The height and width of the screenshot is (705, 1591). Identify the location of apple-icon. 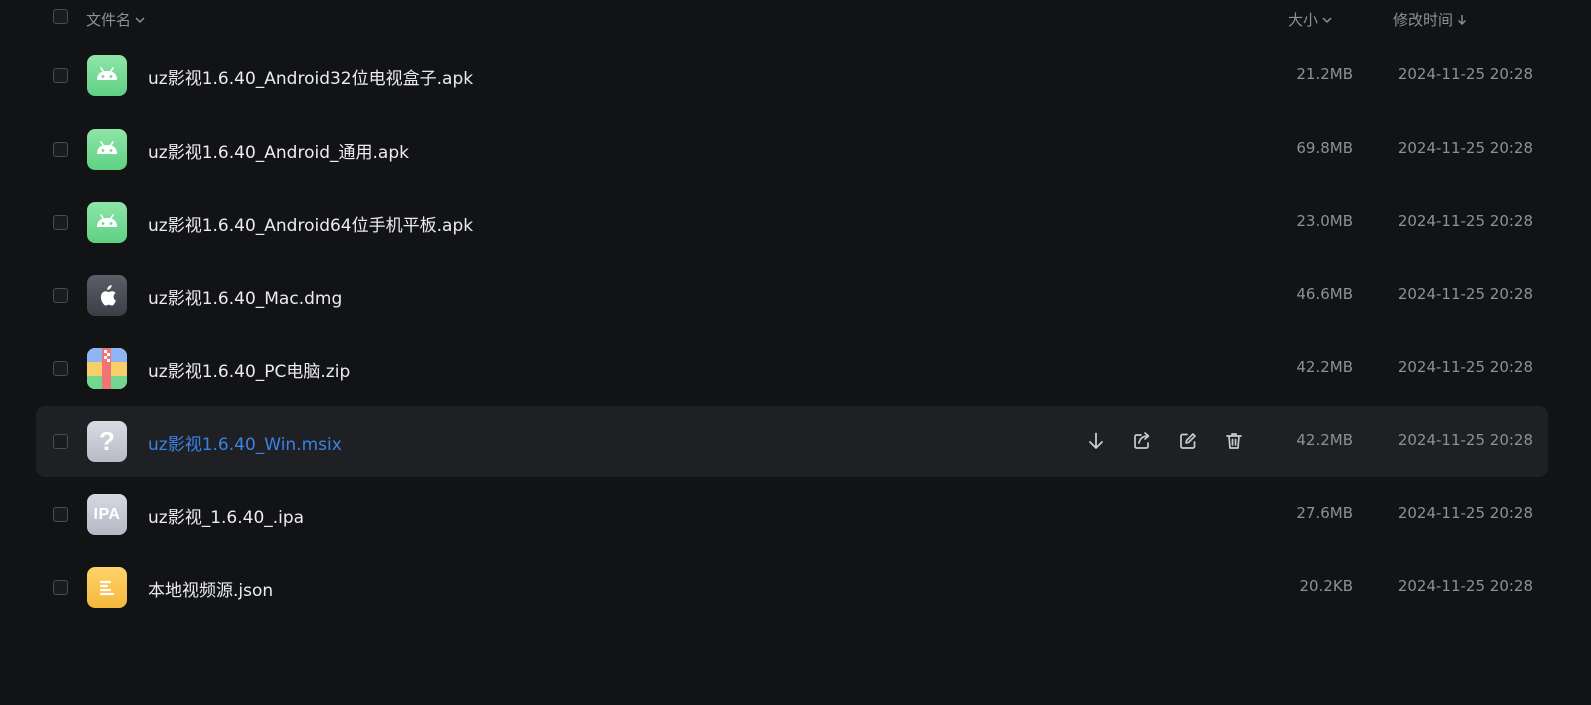
(107, 295).